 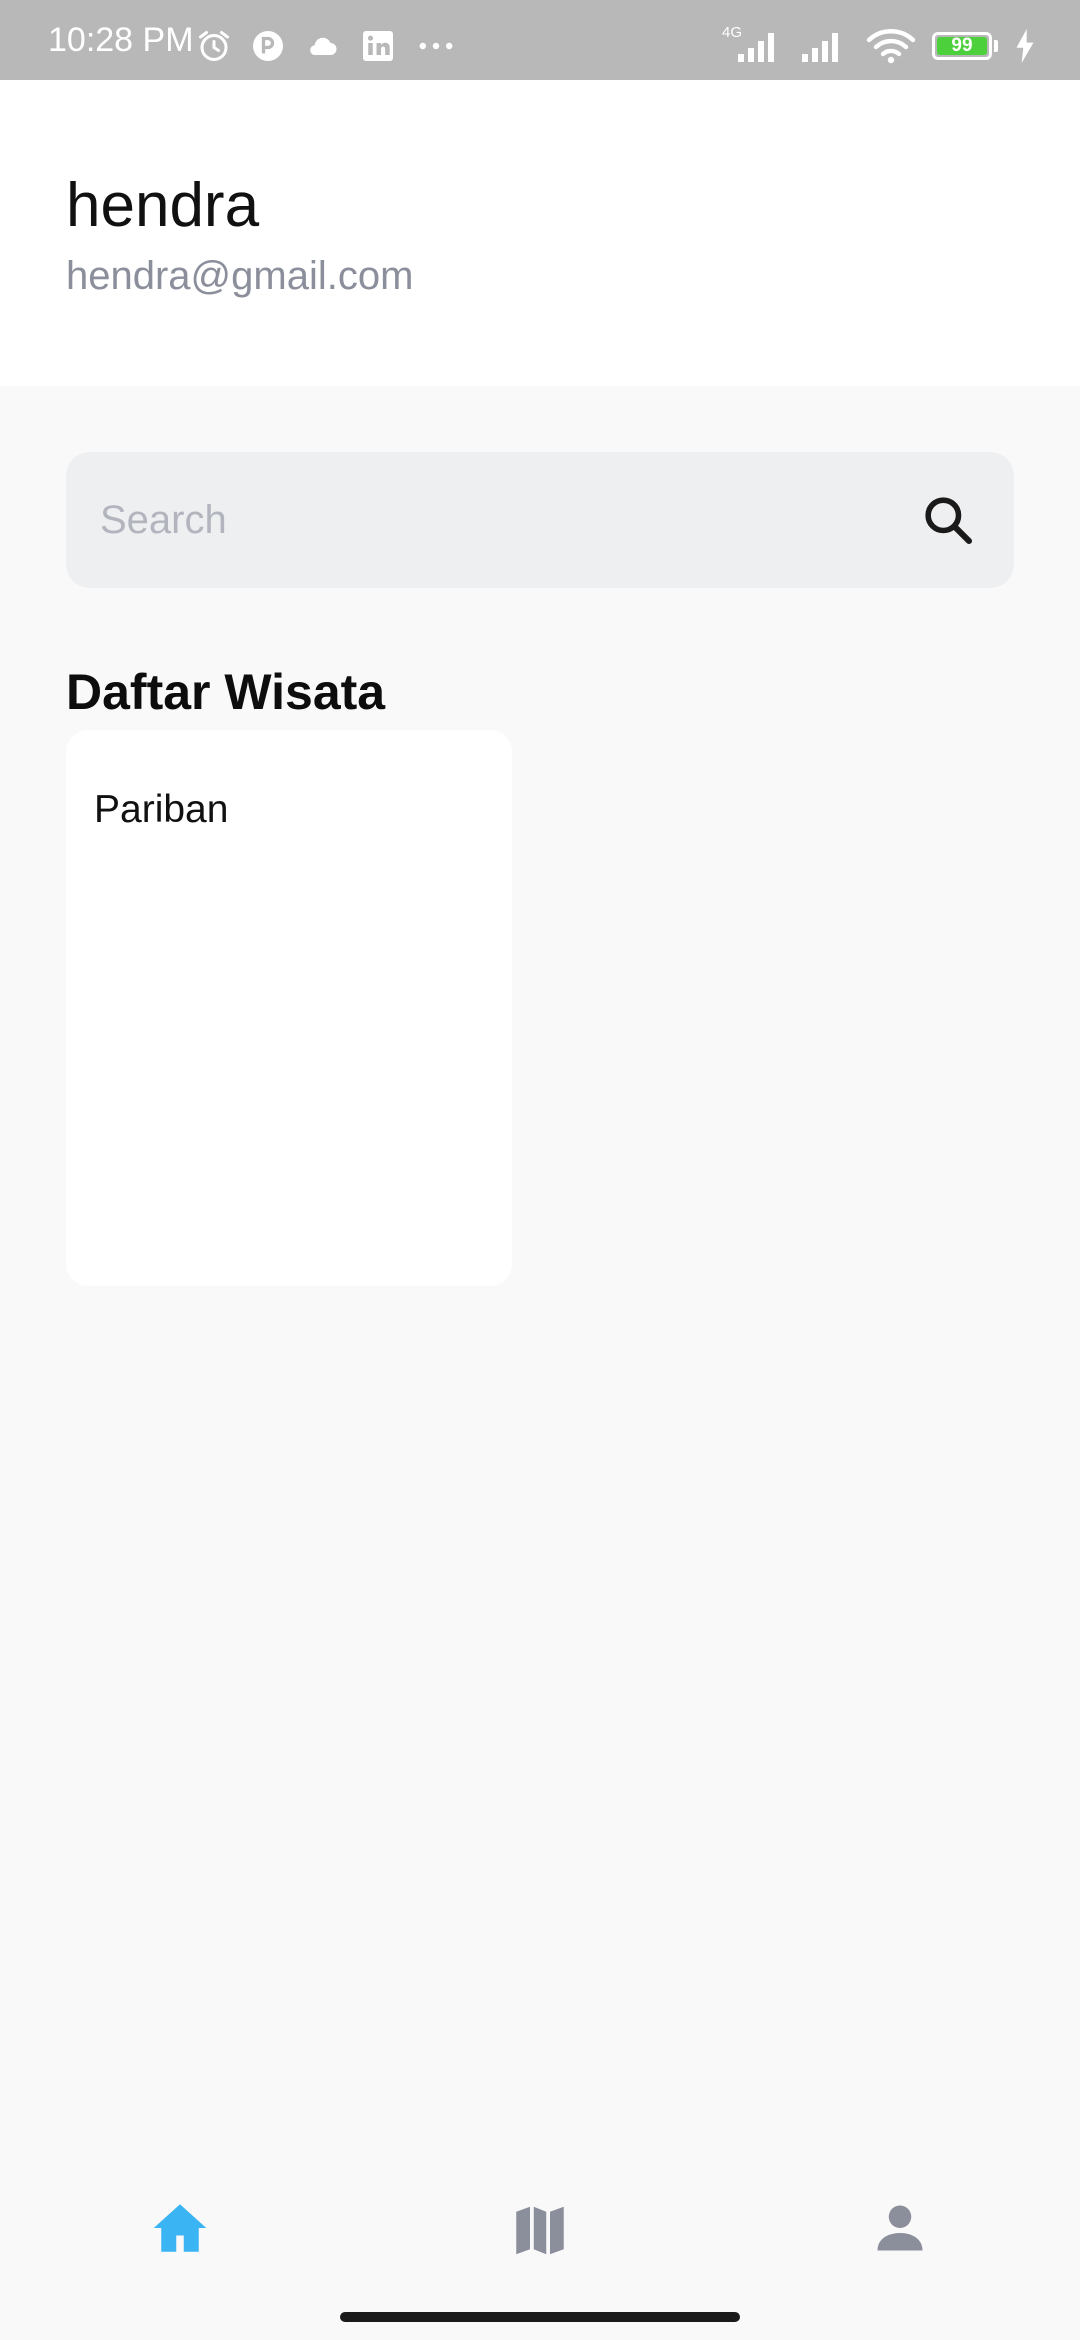 I want to click on charging-icon, so click(x=1025, y=46).